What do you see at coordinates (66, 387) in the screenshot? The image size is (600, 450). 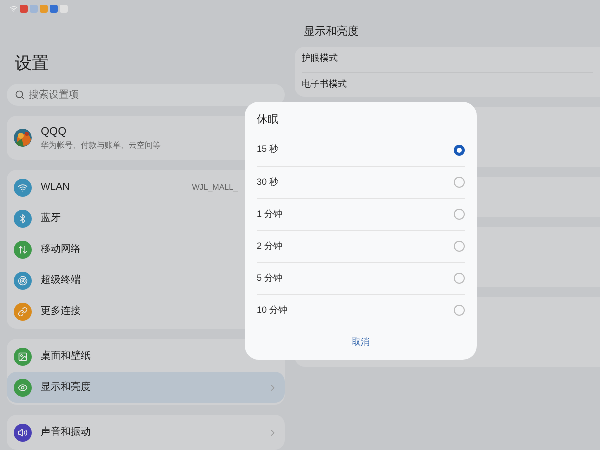 I see `row-label: 显示和亮度` at bounding box center [66, 387].